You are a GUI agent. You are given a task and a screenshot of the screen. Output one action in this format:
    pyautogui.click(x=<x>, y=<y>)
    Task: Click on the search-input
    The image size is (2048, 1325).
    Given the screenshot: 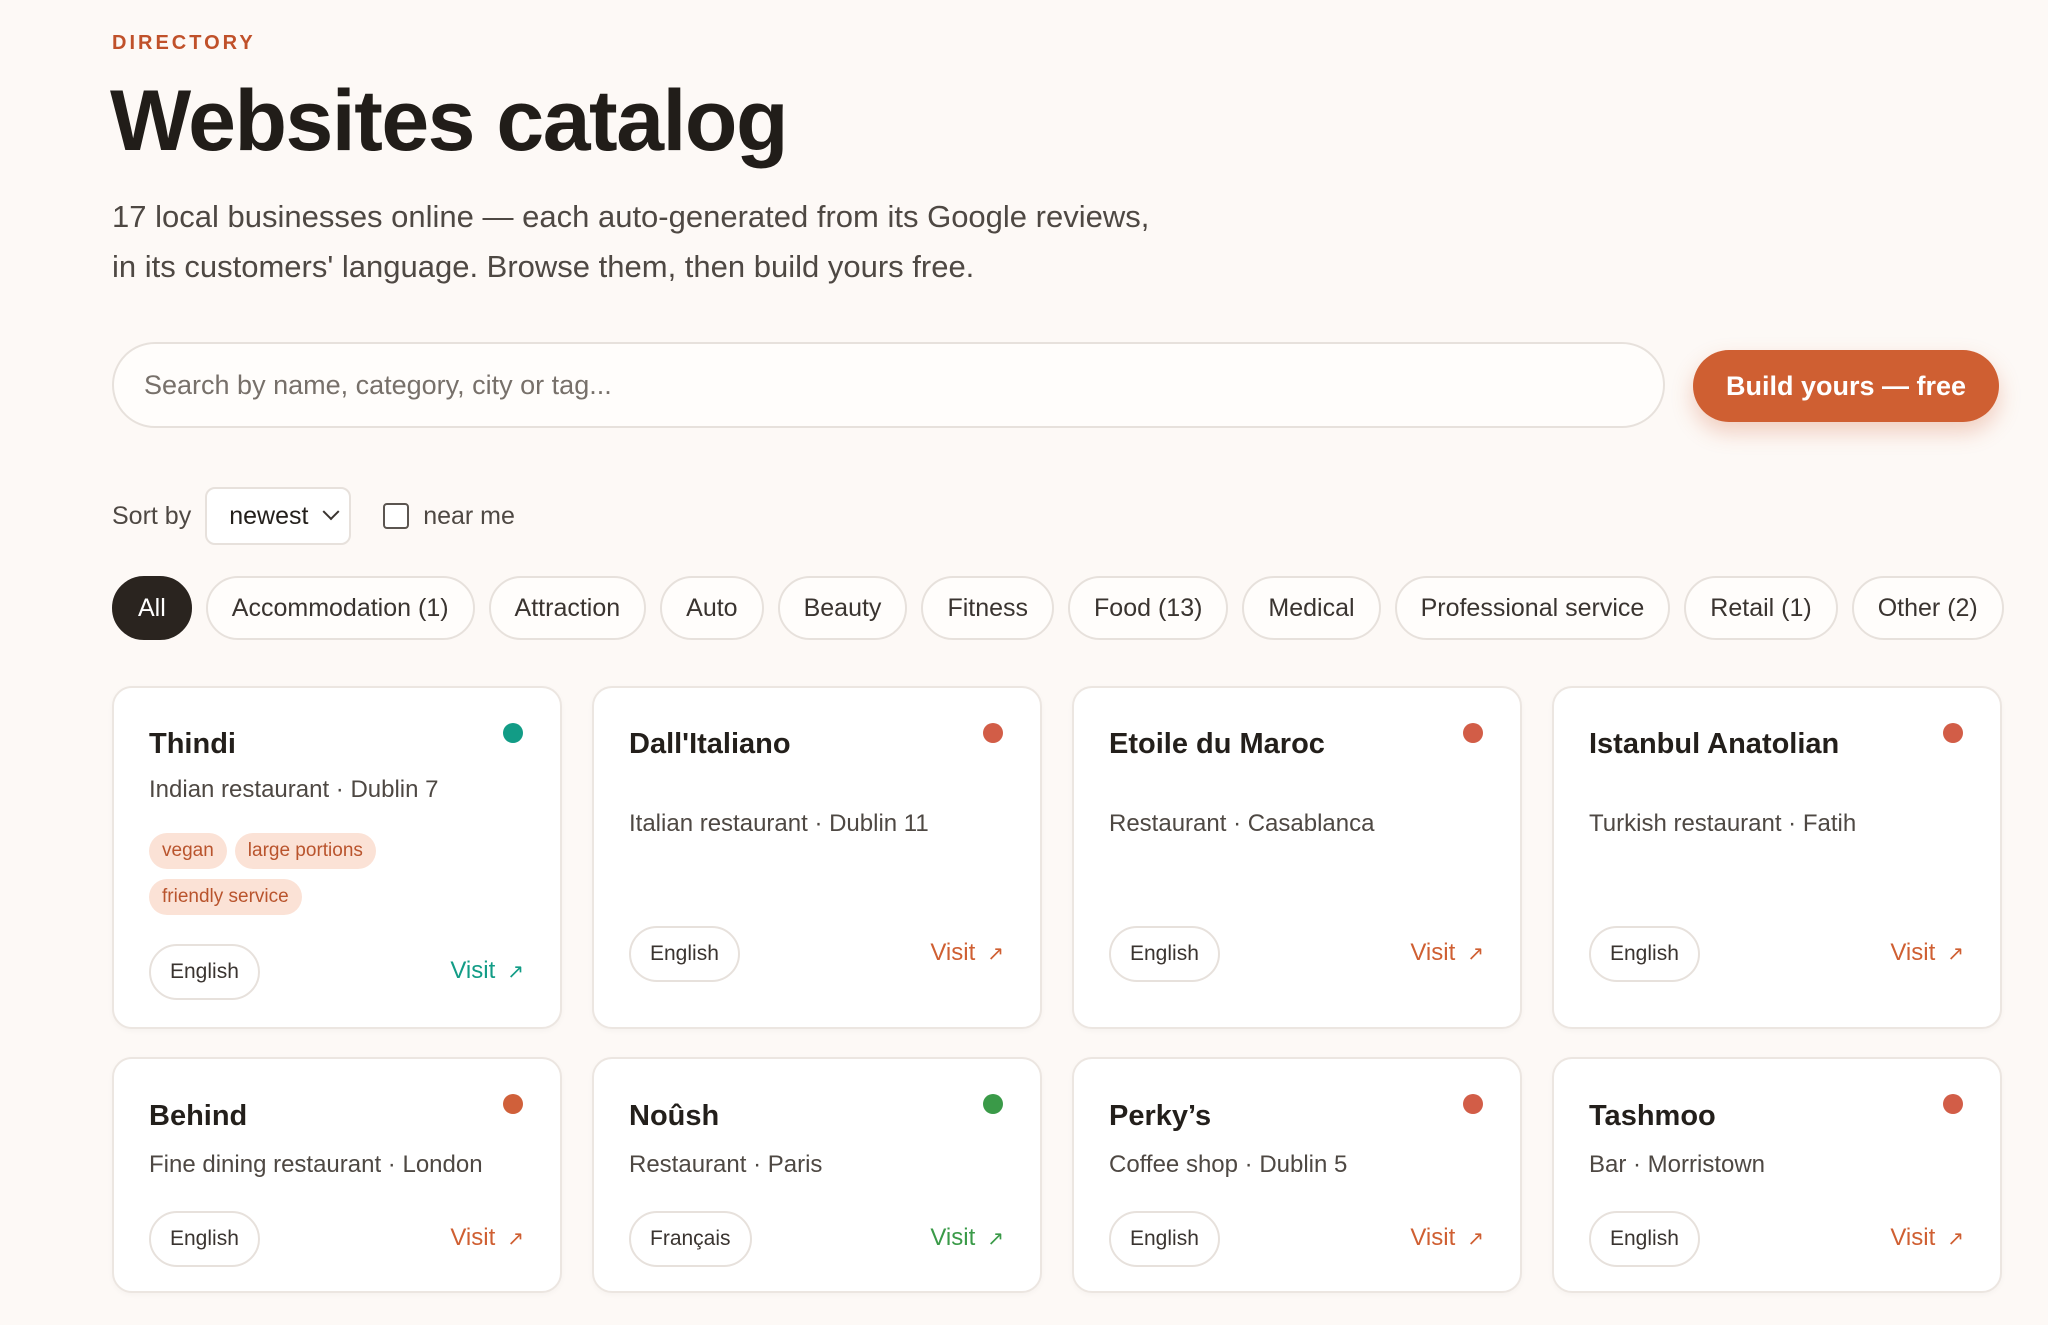 What is the action you would take?
    pyautogui.click(x=888, y=385)
    